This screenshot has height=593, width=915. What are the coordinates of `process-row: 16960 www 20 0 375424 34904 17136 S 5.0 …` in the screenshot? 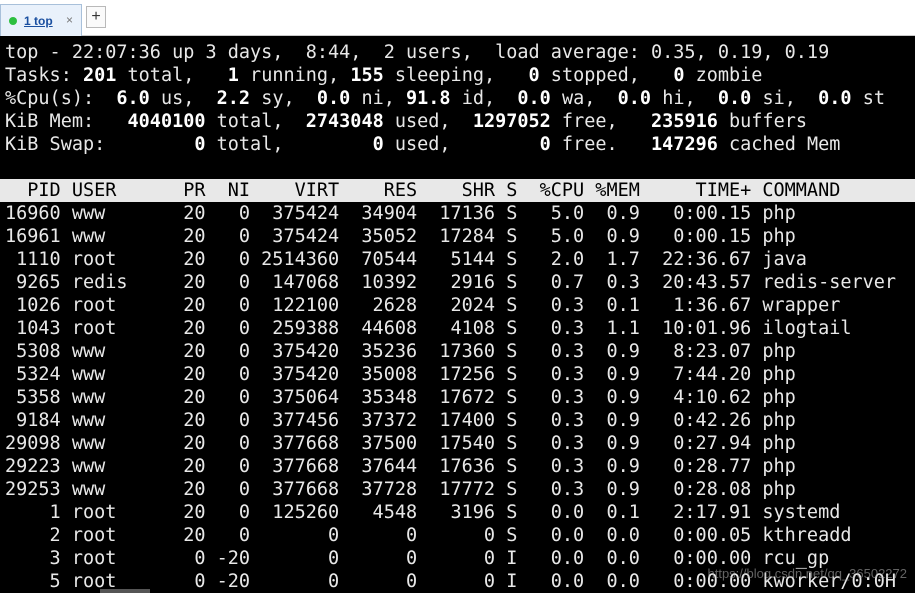 It's located at (400, 213).